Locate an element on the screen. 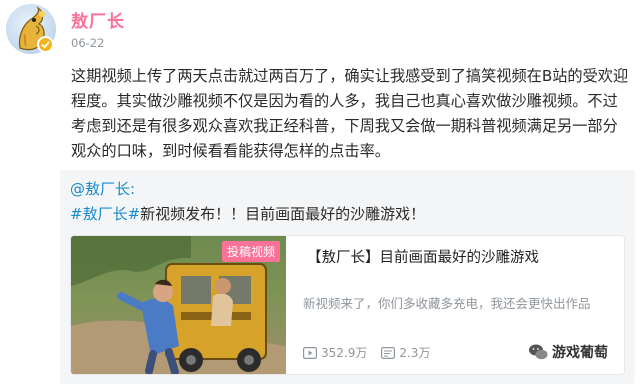 Image resolution: width=640 pixels, height=387 pixels. repost-text-body: 新视频发布！！目前画面最好的沙雕游戏！ is located at coordinates (283, 214).